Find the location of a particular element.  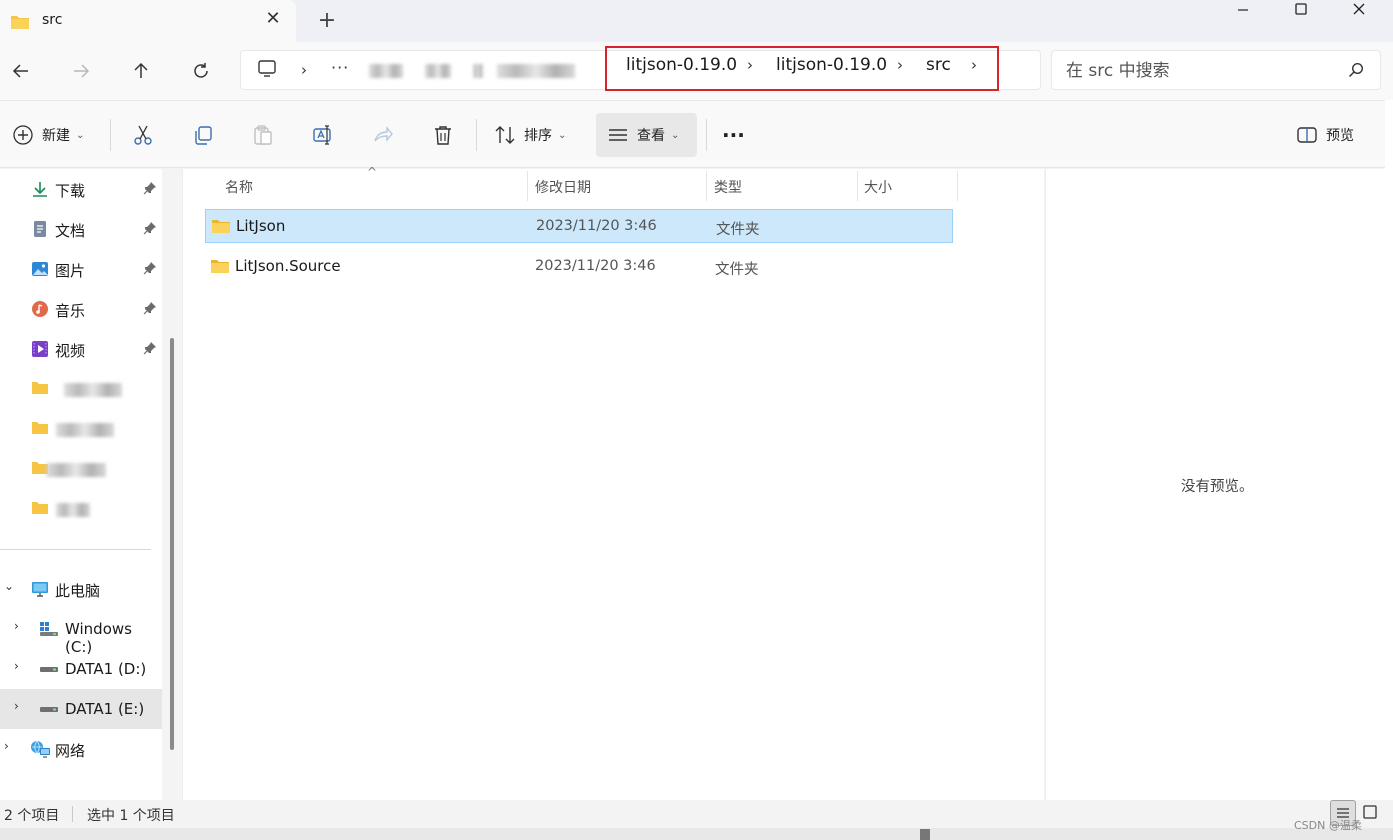

new-button: 新建 ⌄ is located at coordinates (48, 135).